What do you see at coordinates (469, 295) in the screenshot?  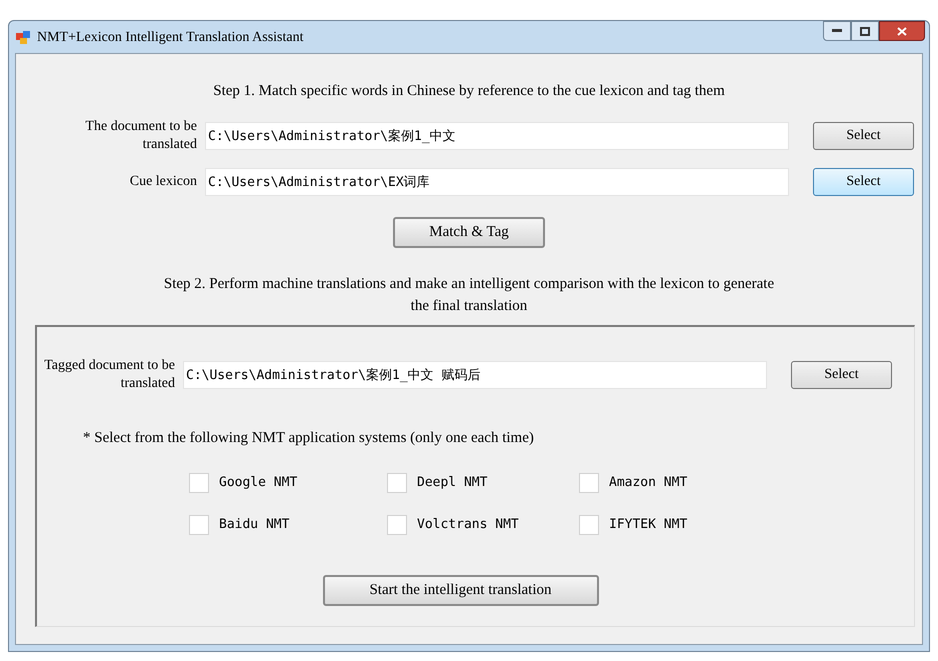 I see `step-heading: Step 2. Perform machine translations and make an intelligent comparison with the lexicon to generate the final translation` at bounding box center [469, 295].